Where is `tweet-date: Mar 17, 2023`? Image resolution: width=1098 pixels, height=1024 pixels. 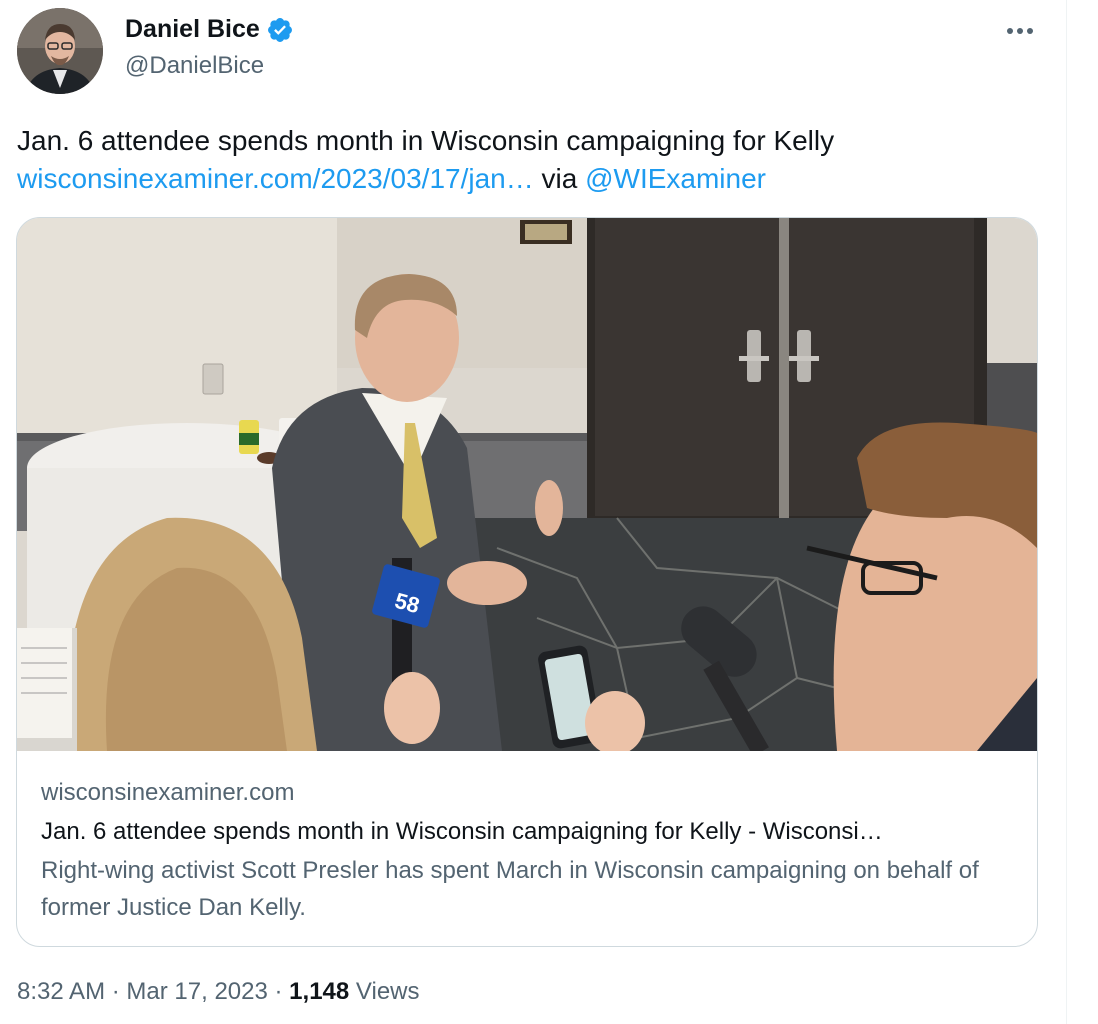 tweet-date: Mar 17, 2023 is located at coordinates (196, 991).